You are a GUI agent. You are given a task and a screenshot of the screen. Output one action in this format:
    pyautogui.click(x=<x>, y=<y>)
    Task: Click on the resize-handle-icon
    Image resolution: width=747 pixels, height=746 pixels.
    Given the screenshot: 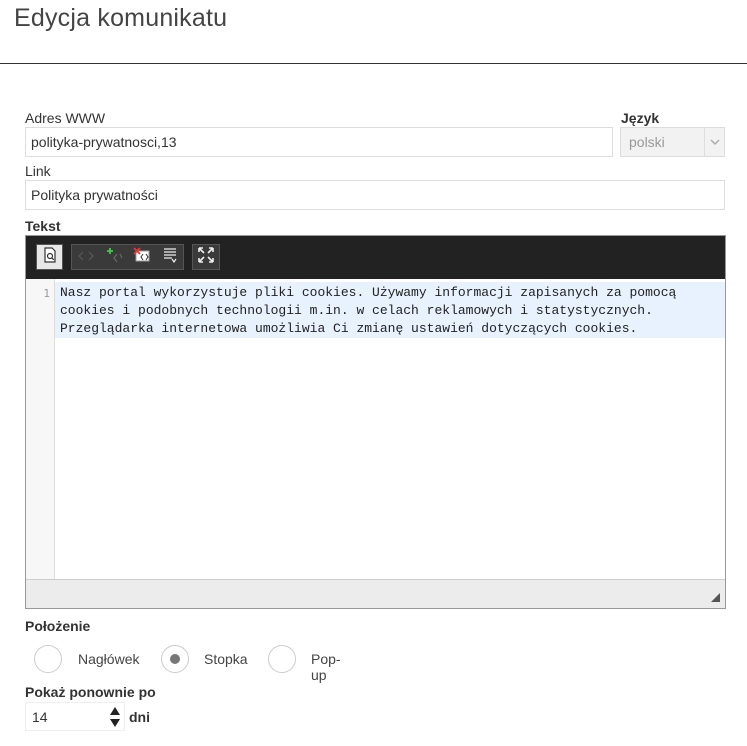 What is the action you would take?
    pyautogui.click(x=715, y=597)
    